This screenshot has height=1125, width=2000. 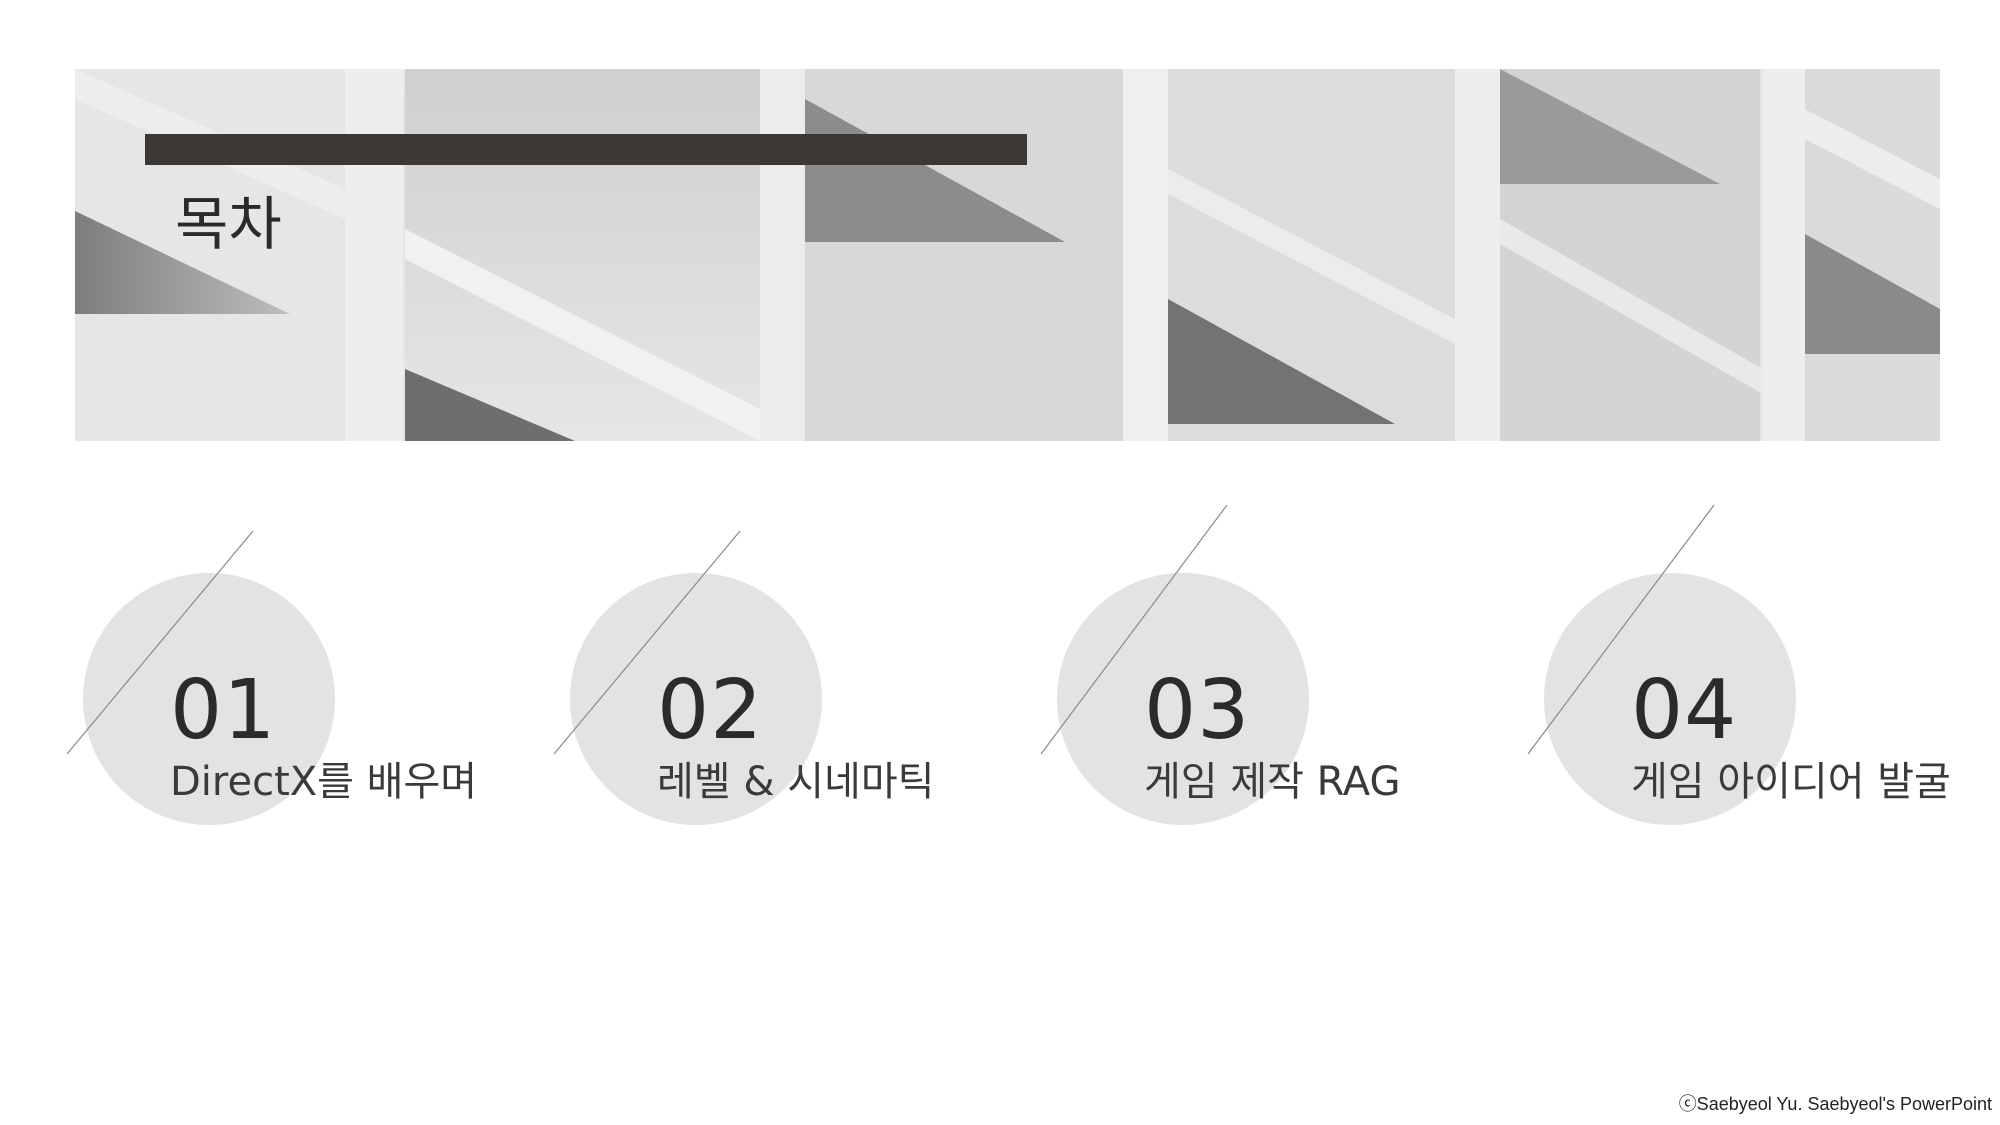 What do you see at coordinates (1272, 782) in the screenshot?
I see `item-label: 게임 제작 RAG` at bounding box center [1272, 782].